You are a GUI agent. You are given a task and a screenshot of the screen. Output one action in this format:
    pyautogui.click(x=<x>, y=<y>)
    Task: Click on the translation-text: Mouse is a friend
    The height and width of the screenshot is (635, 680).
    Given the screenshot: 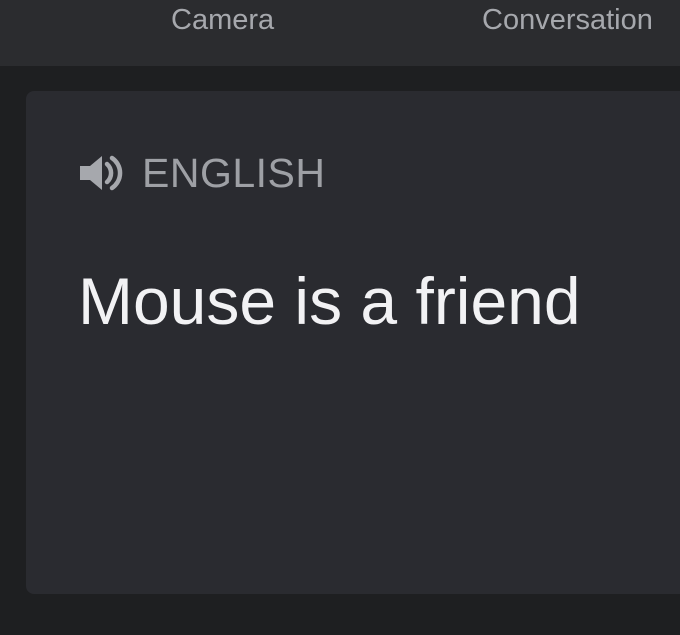 What is the action you would take?
    pyautogui.click(x=329, y=301)
    